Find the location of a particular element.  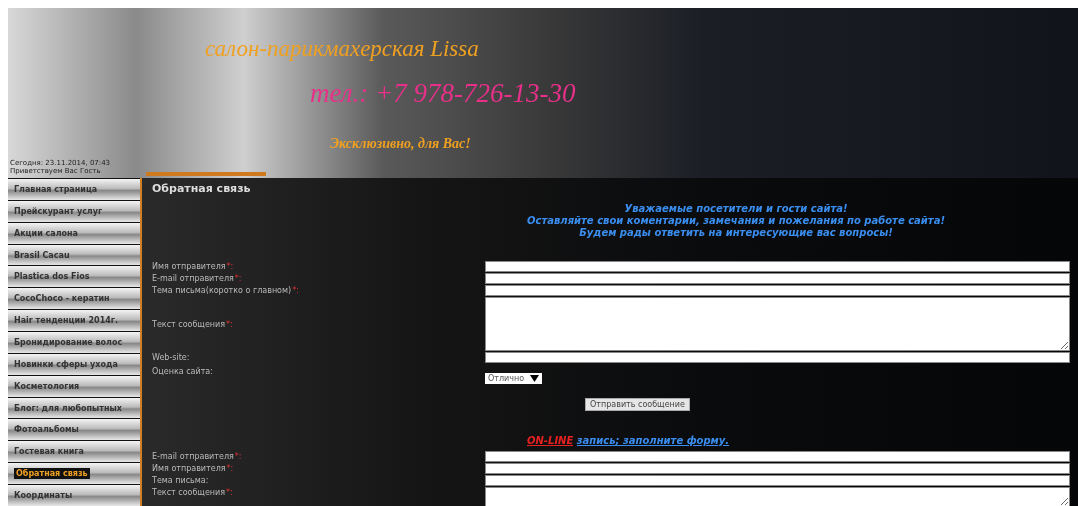

nav-item: Фотоальбомы is located at coordinates (74, 430).